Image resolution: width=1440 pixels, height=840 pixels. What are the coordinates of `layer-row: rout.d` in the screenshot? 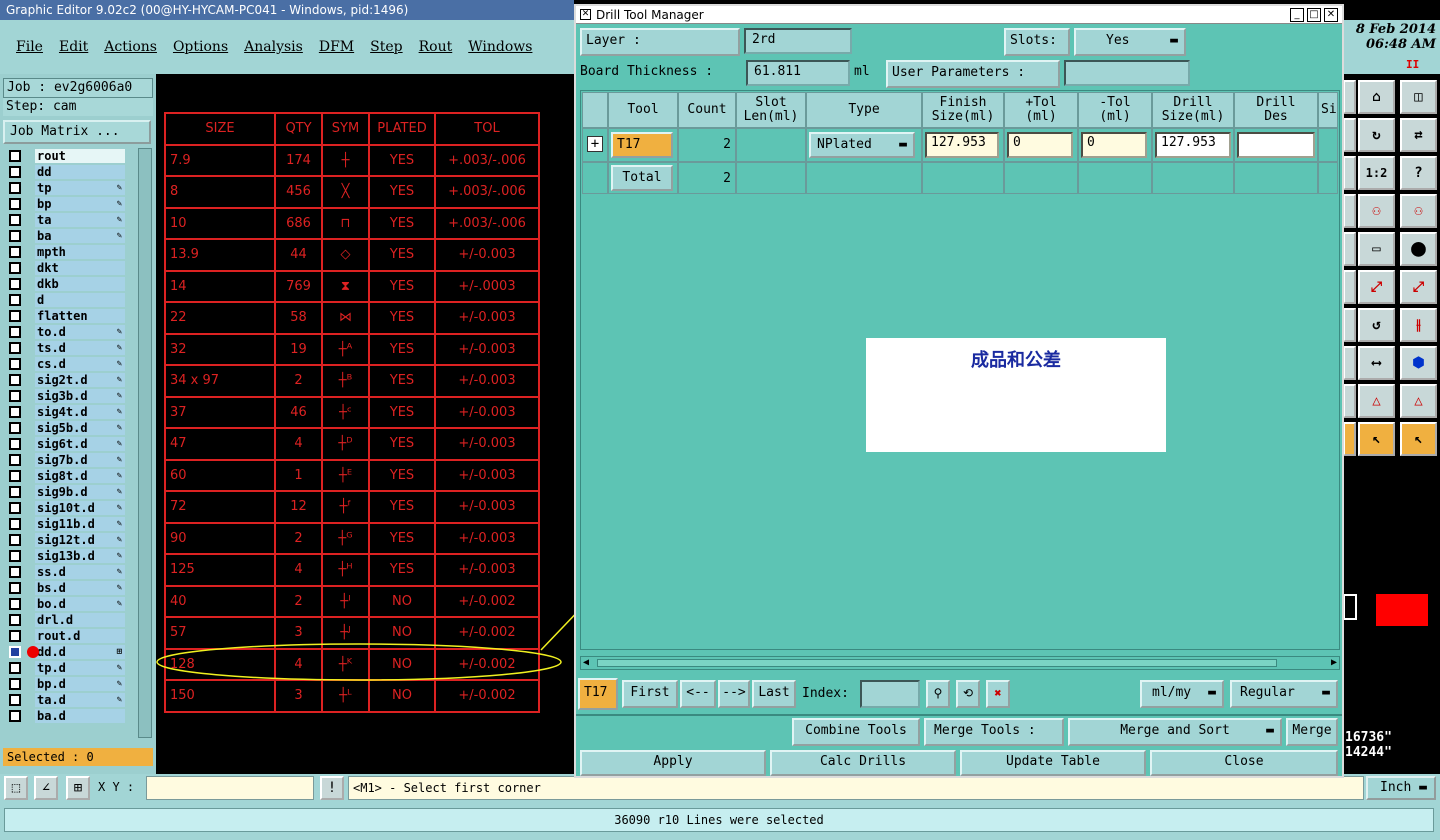 It's located at (66, 636).